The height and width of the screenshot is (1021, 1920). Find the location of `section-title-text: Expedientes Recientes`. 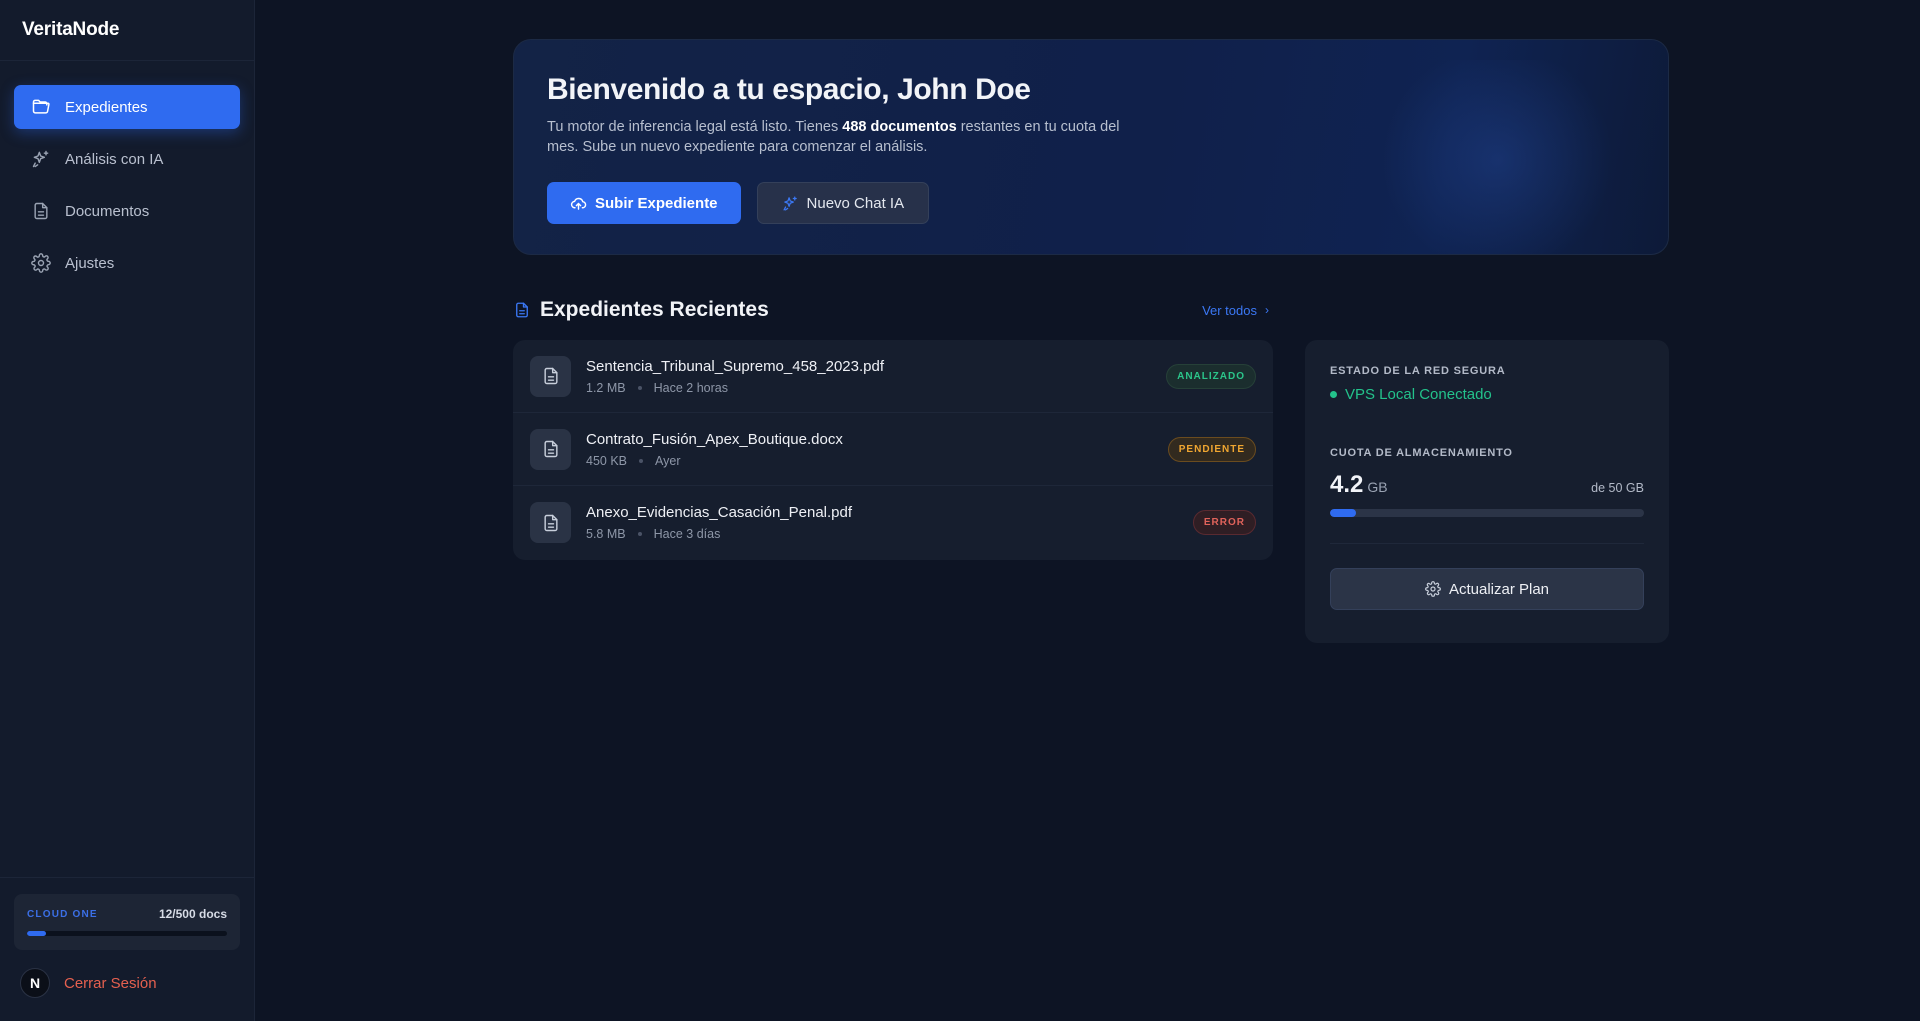

section-title-text: Expedientes Recientes is located at coordinates (654, 309).